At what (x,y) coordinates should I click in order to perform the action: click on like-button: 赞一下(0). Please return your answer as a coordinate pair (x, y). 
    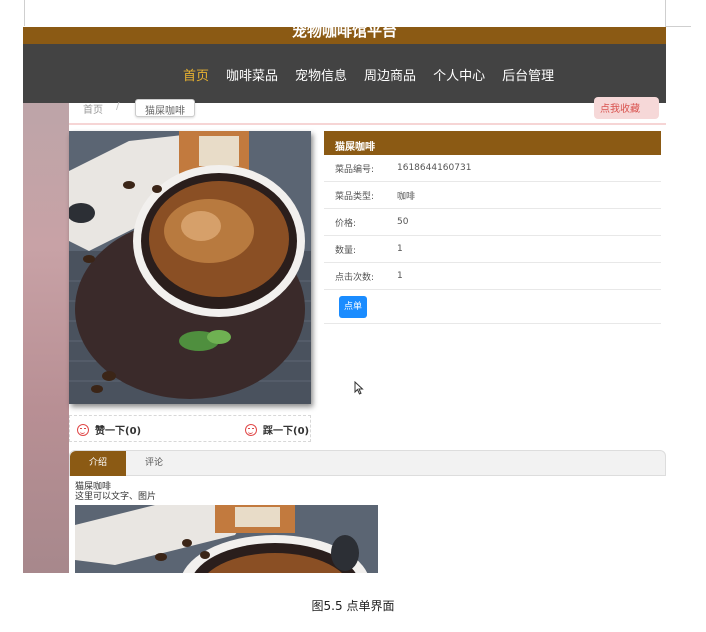
    Looking at the image, I should click on (109, 429).